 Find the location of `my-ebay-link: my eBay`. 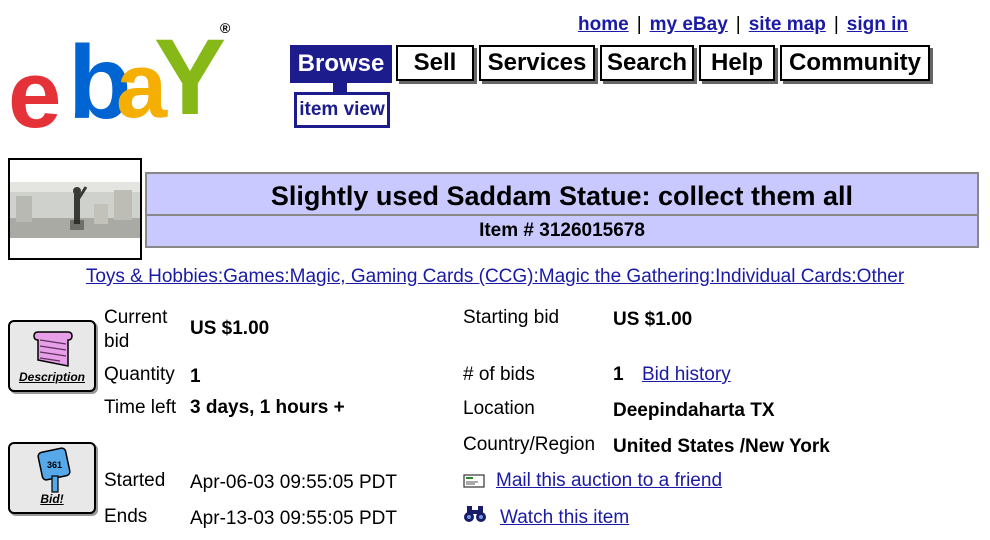

my-ebay-link: my eBay is located at coordinates (689, 24).